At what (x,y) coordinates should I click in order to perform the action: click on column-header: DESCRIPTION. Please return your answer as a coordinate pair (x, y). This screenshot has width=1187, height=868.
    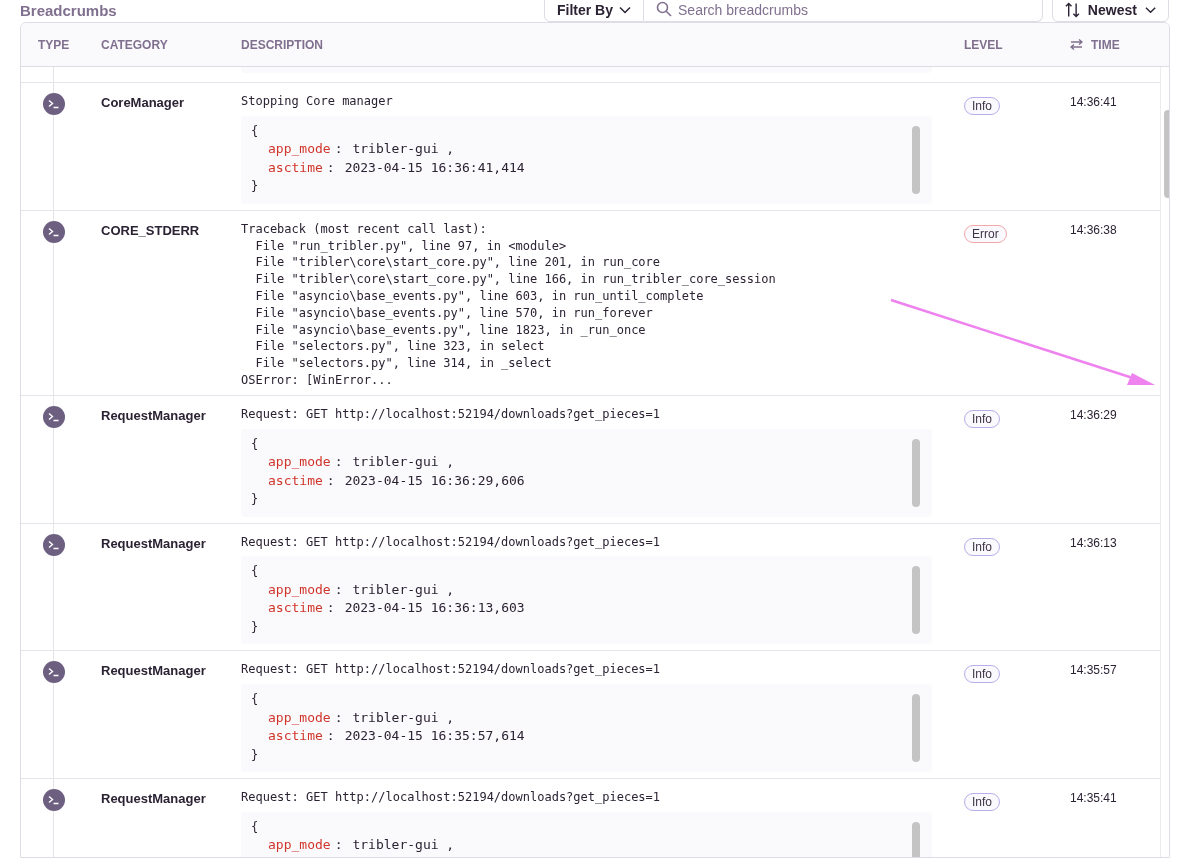
    Looking at the image, I should click on (282, 44).